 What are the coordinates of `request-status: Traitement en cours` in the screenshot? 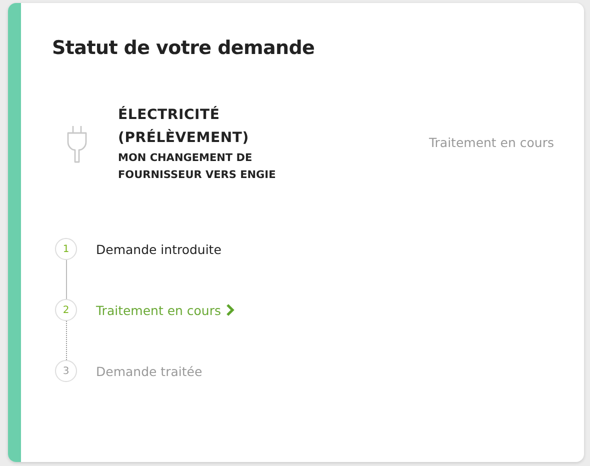 It's located at (491, 142).